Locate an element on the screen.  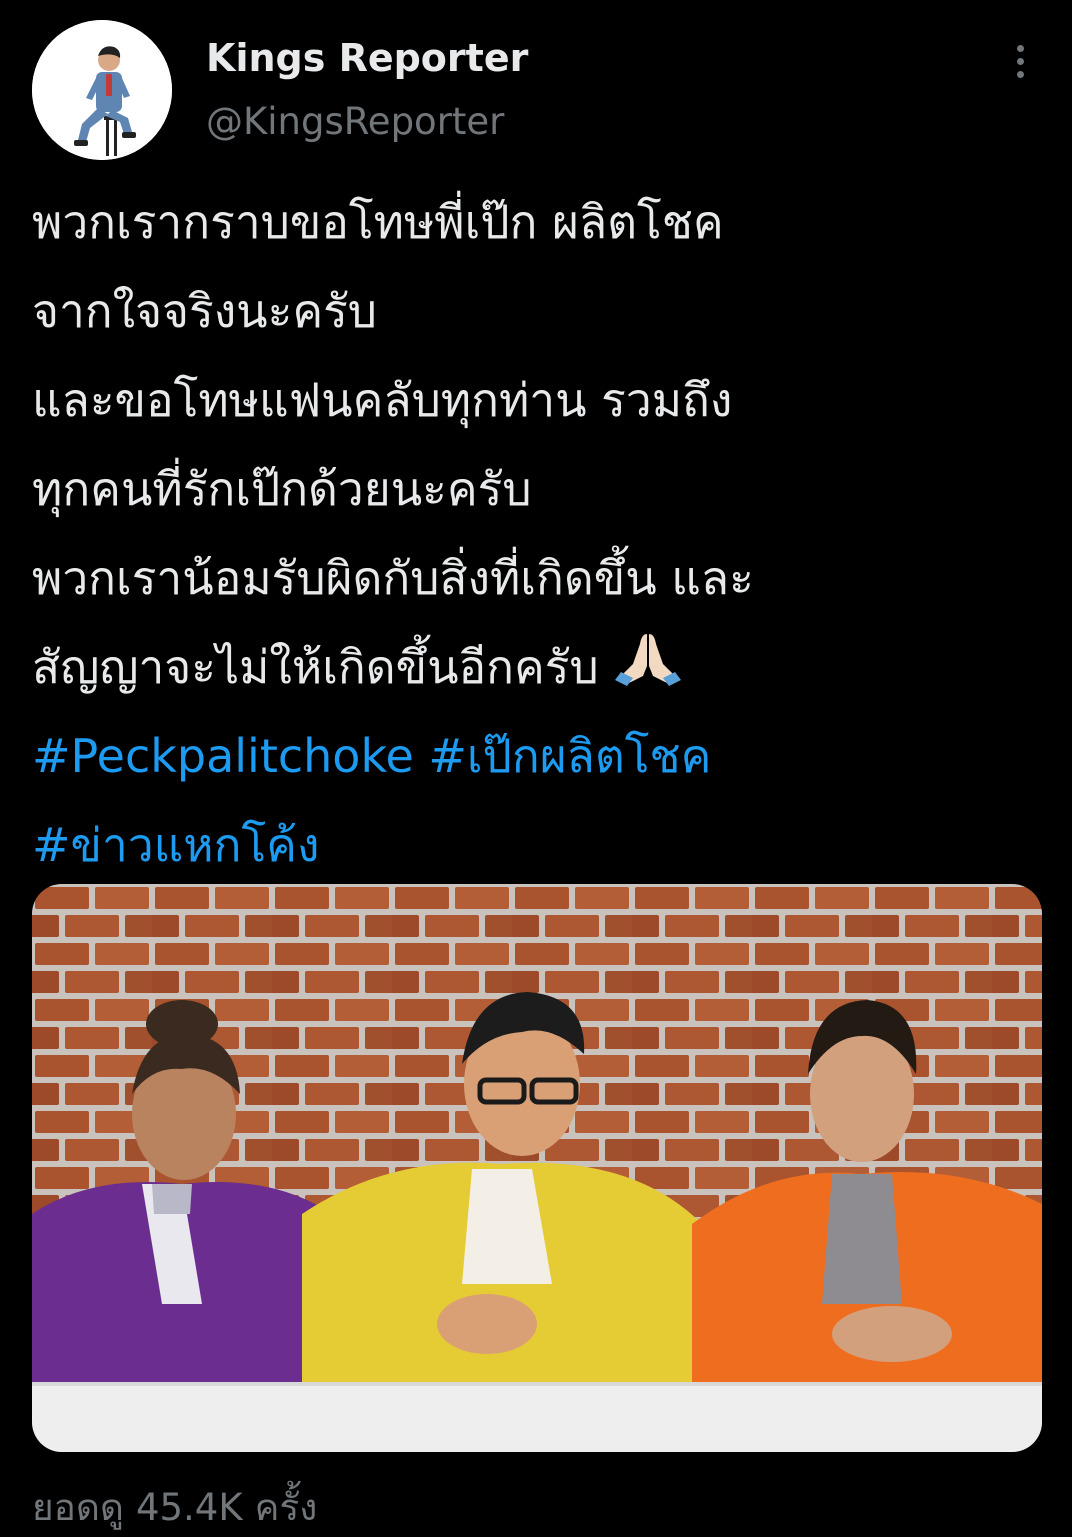
hashtag-line: #Peckpalitchoke #เป๊กผลิตโชค is located at coordinates (537, 756).